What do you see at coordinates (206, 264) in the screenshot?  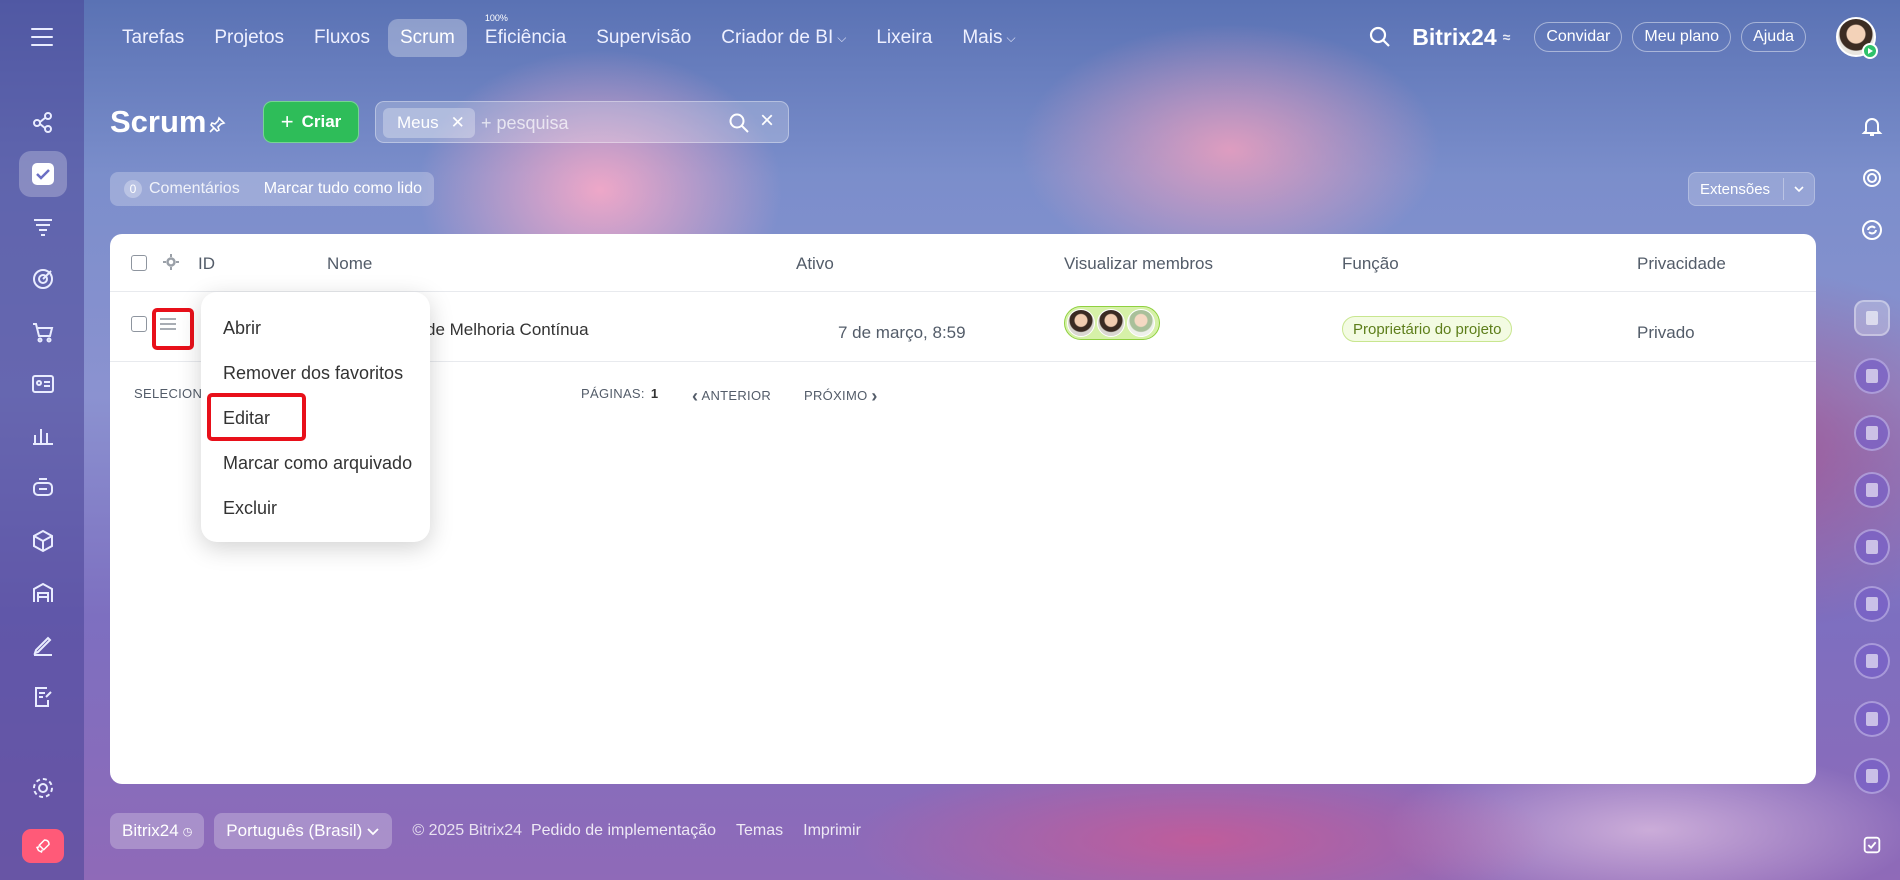 I see `column-id: ID` at bounding box center [206, 264].